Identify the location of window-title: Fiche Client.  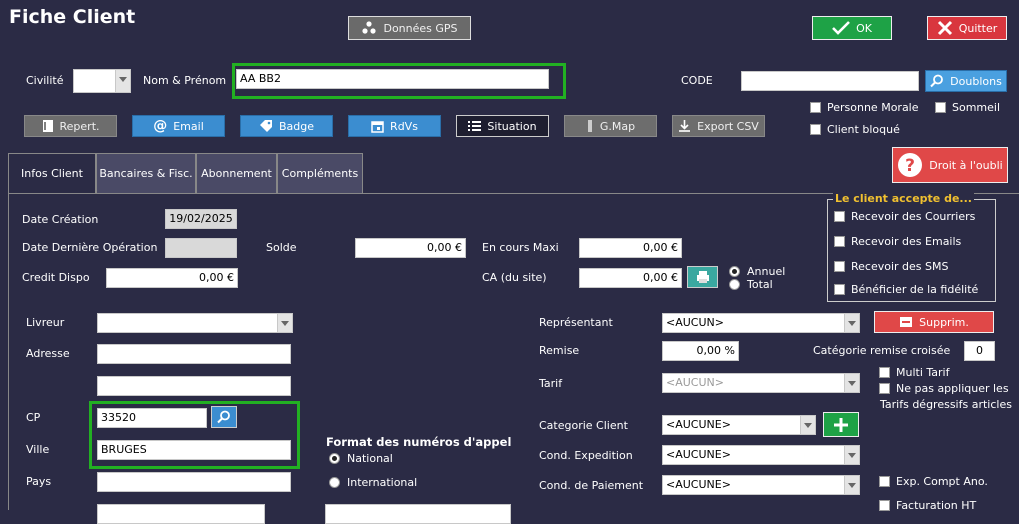
(72, 17).